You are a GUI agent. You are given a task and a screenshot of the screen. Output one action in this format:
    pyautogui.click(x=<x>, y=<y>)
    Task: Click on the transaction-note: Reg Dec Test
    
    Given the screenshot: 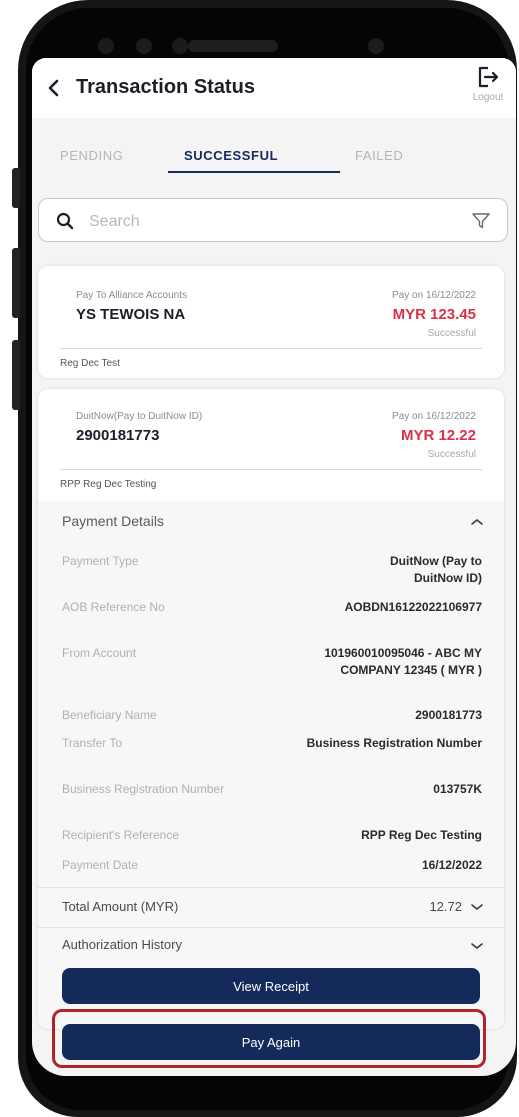 What is the action you would take?
    pyautogui.click(x=90, y=363)
    